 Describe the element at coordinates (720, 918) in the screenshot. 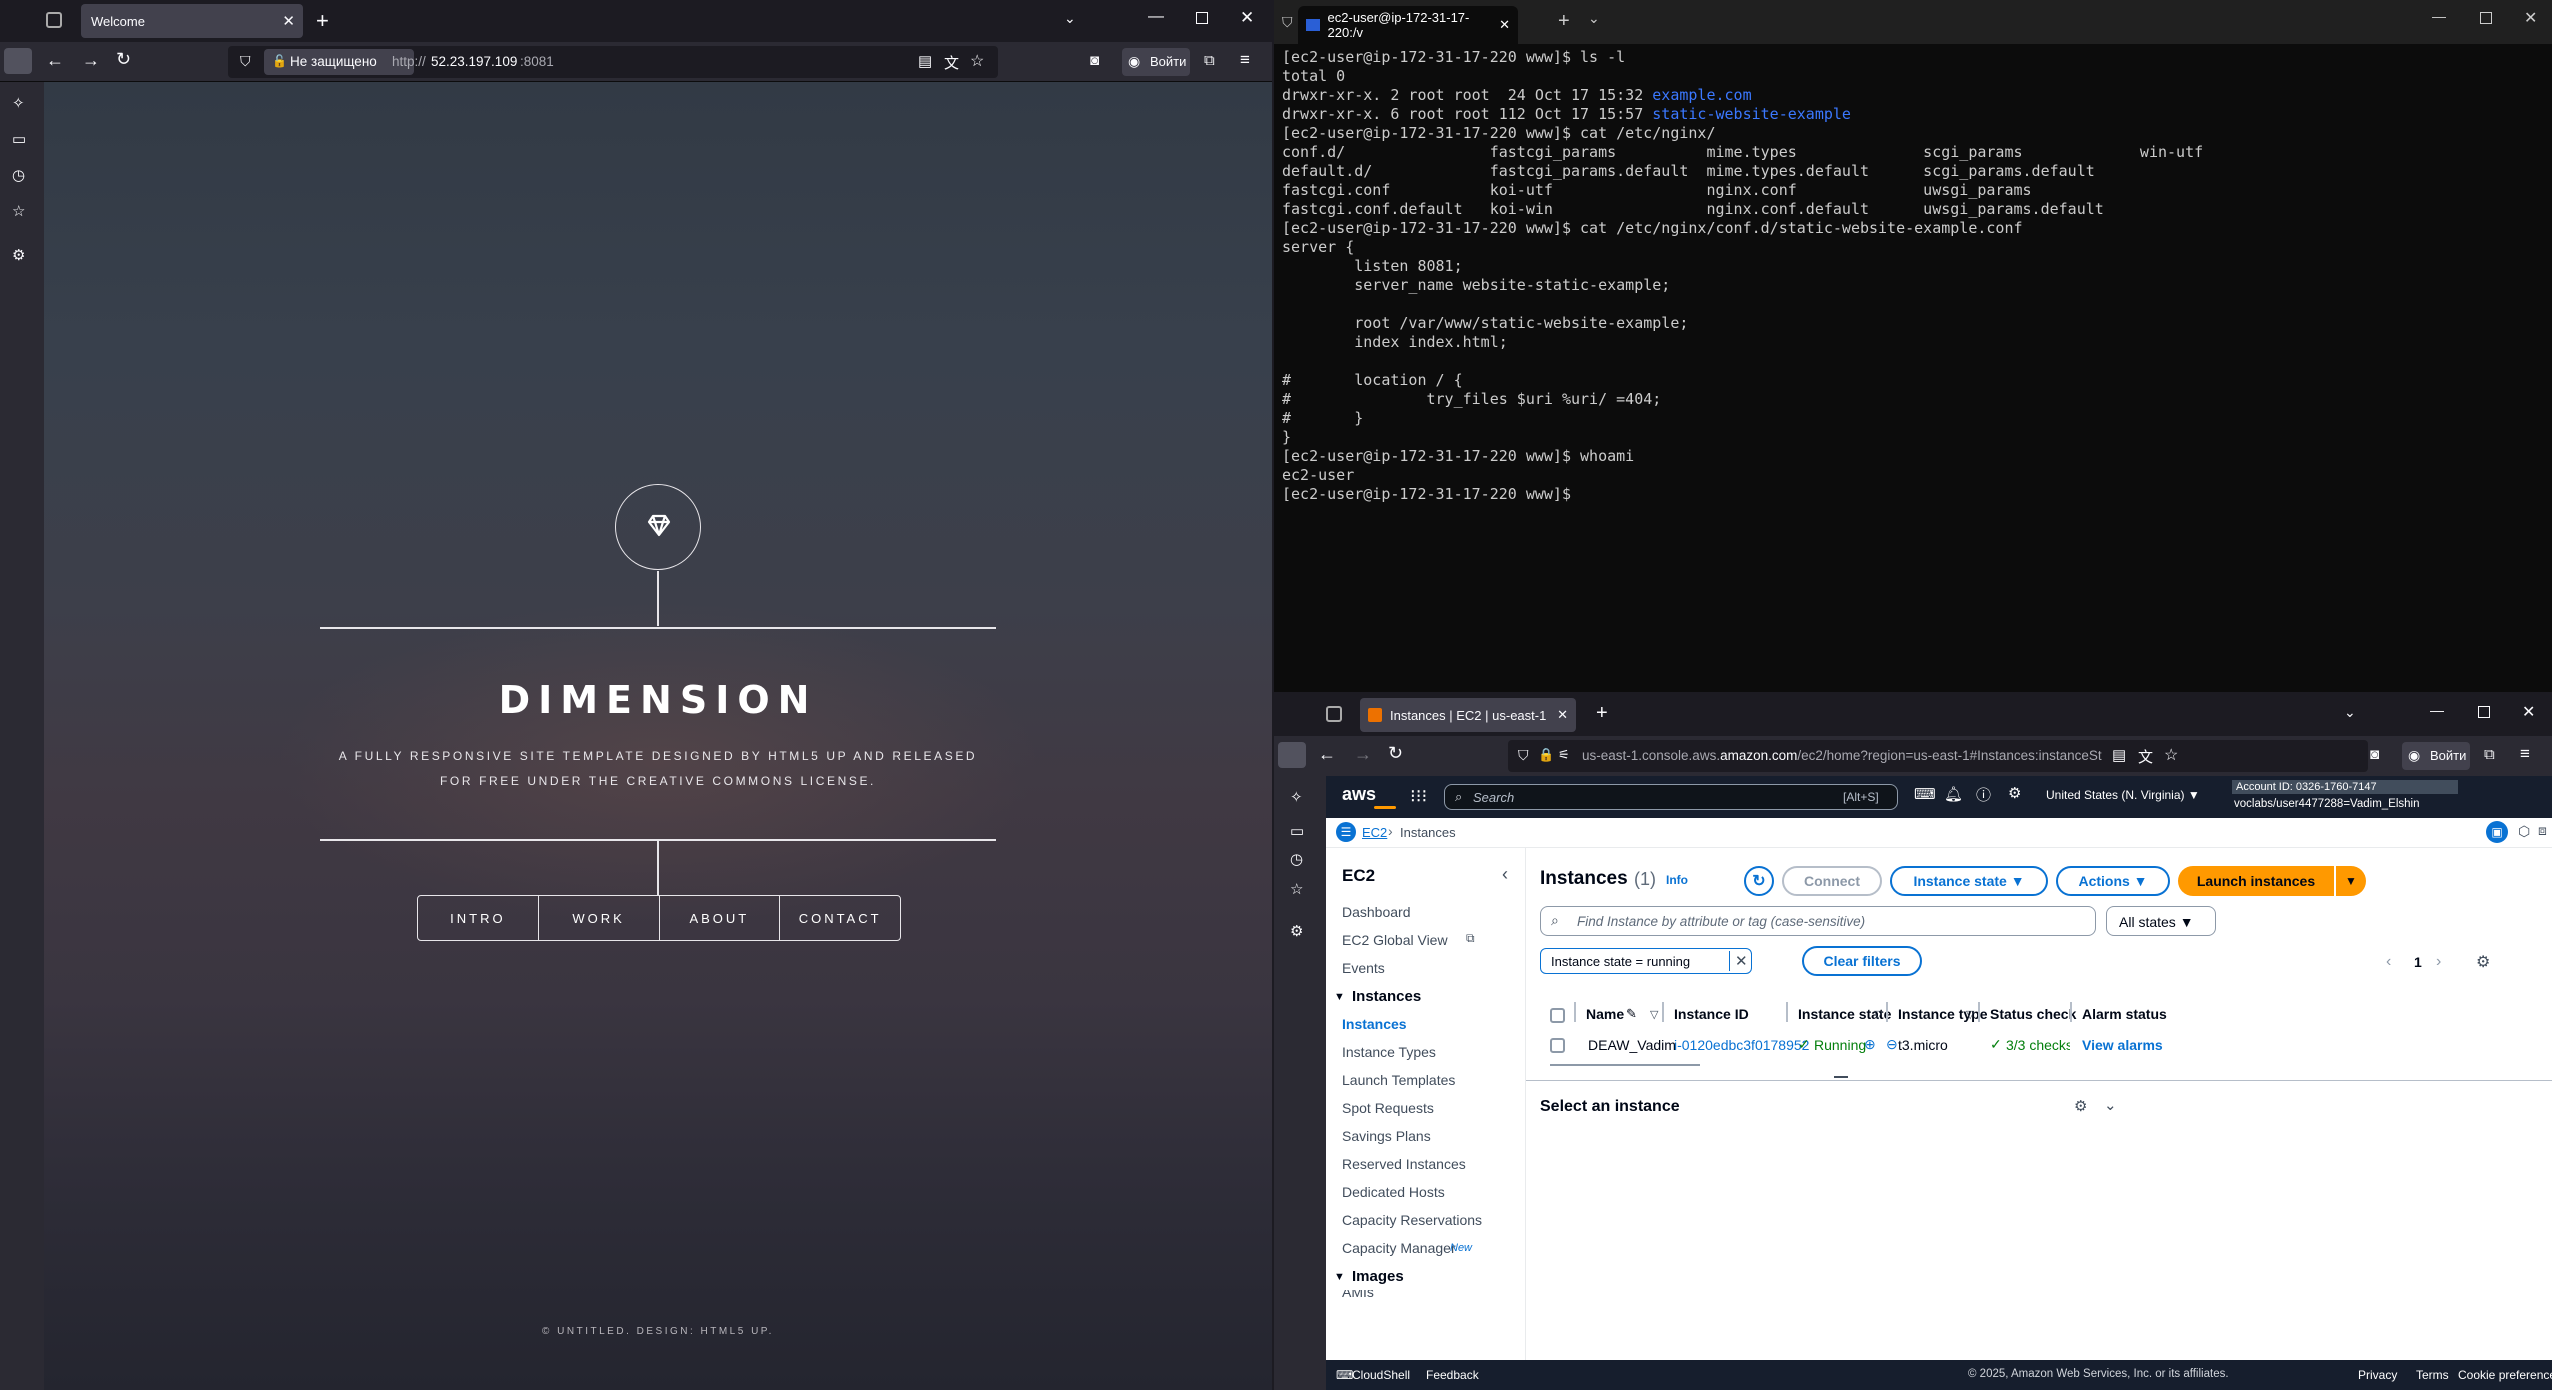

I see `nav-about: ABOUT` at that location.